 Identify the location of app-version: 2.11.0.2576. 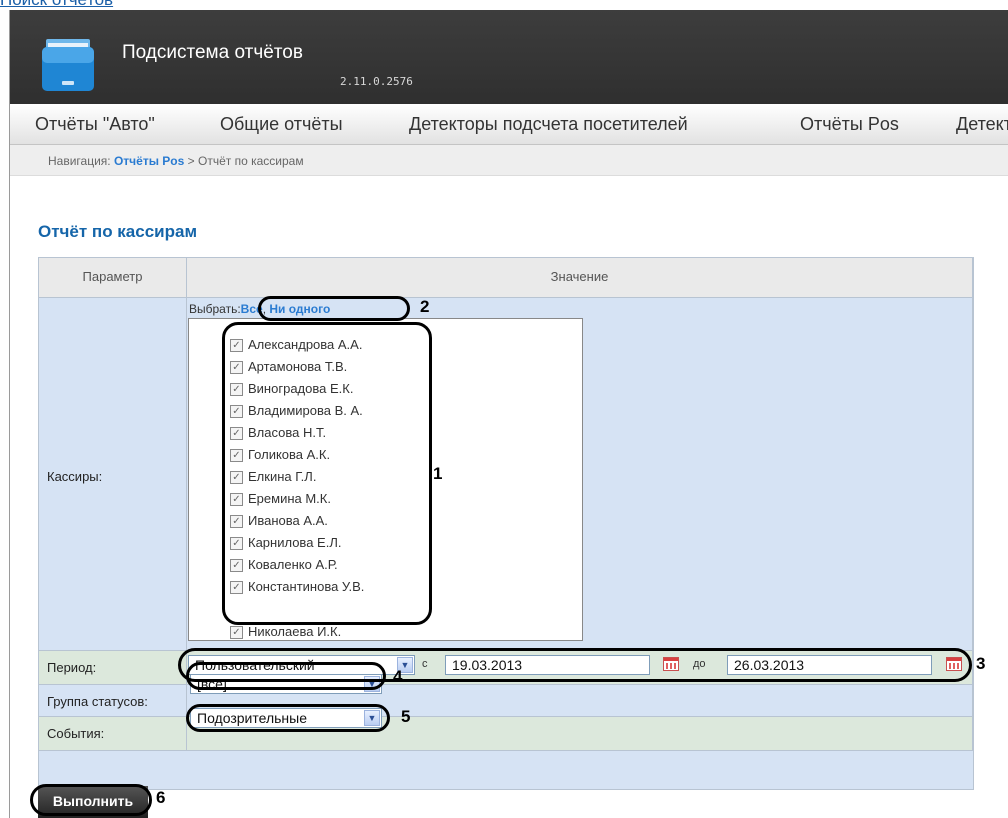
(376, 81).